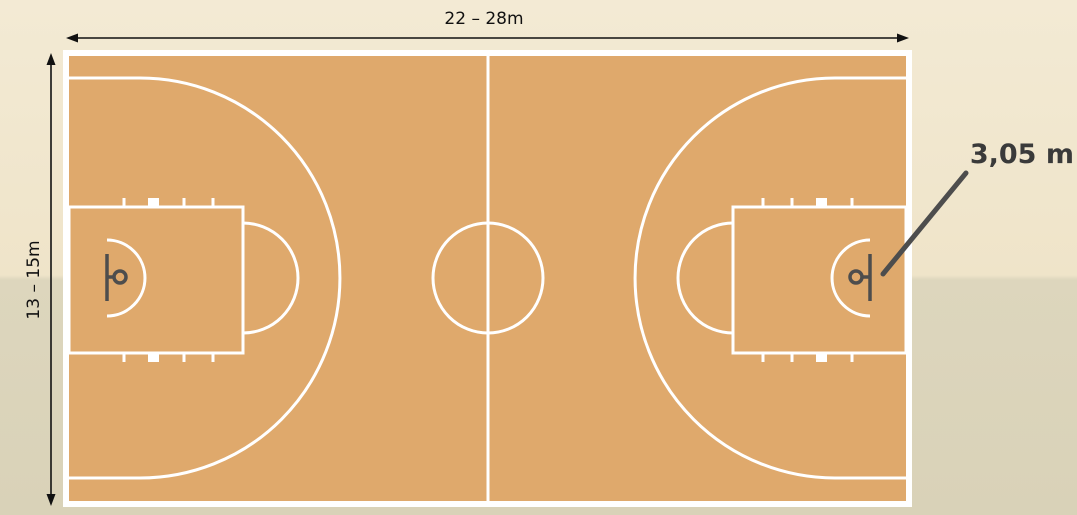  Describe the element at coordinates (153, 202) in the screenshot. I see `left-block-top` at that location.